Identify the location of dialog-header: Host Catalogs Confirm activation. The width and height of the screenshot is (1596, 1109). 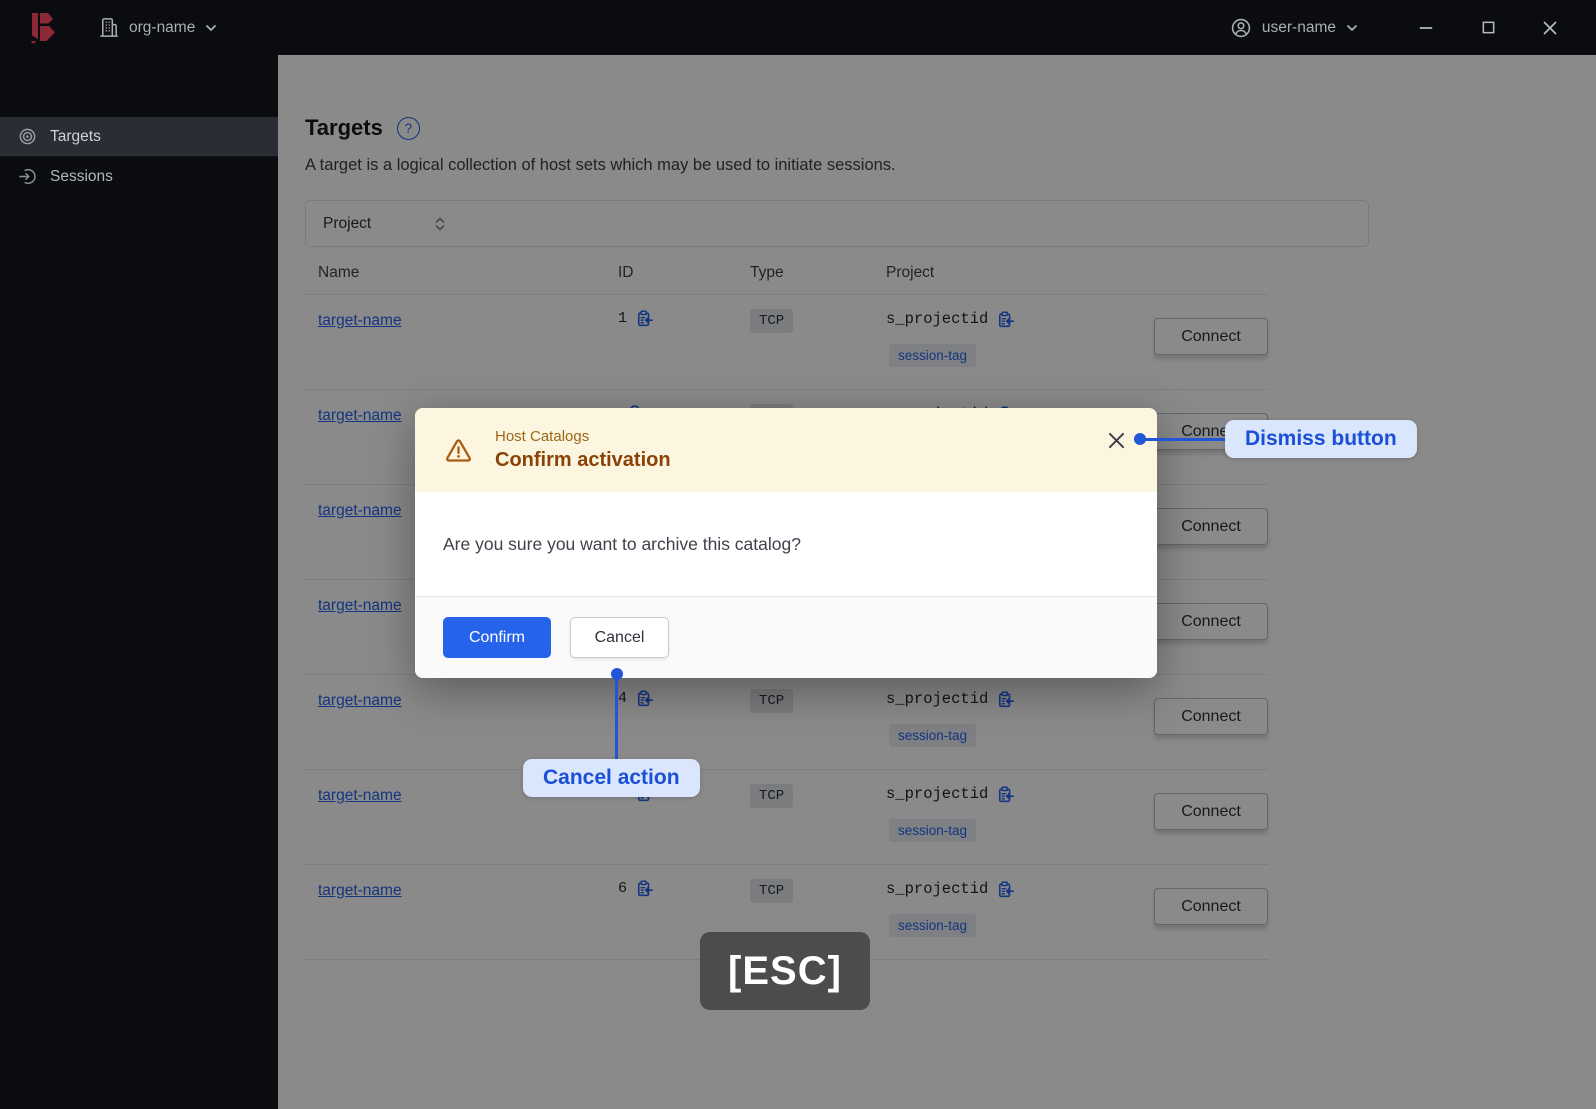
(786, 450).